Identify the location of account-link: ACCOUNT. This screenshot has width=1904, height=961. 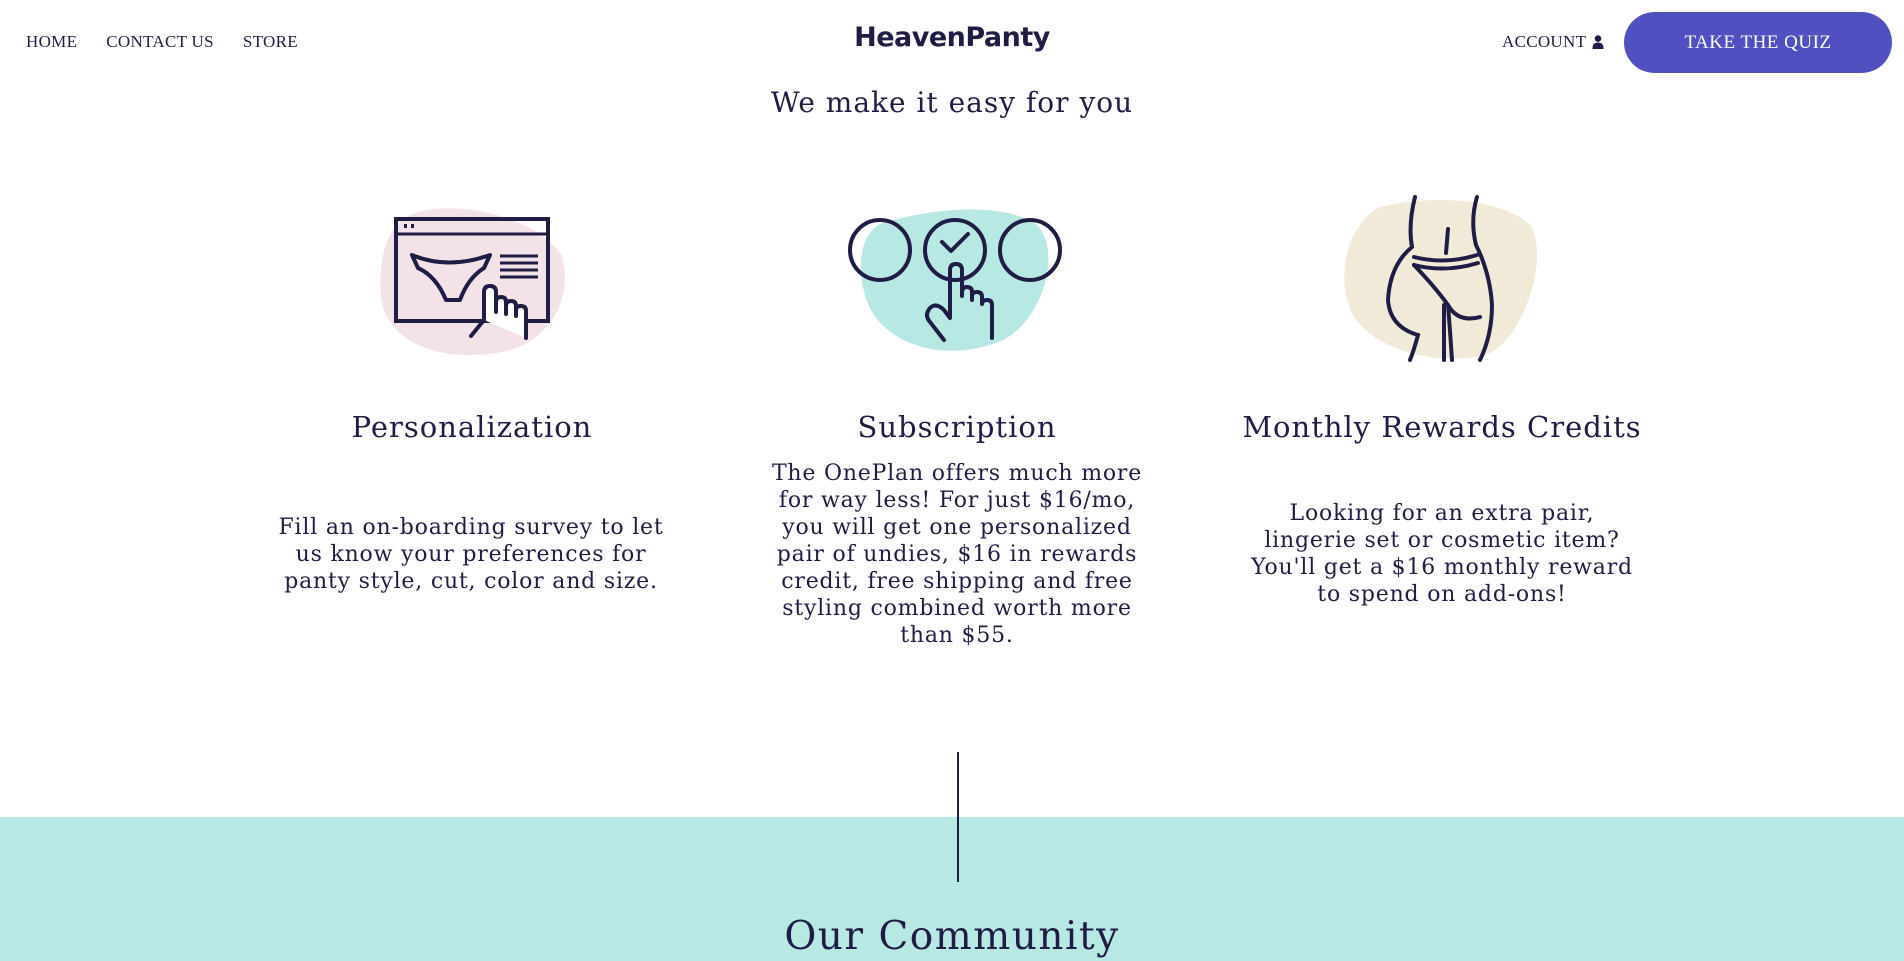
(1553, 42).